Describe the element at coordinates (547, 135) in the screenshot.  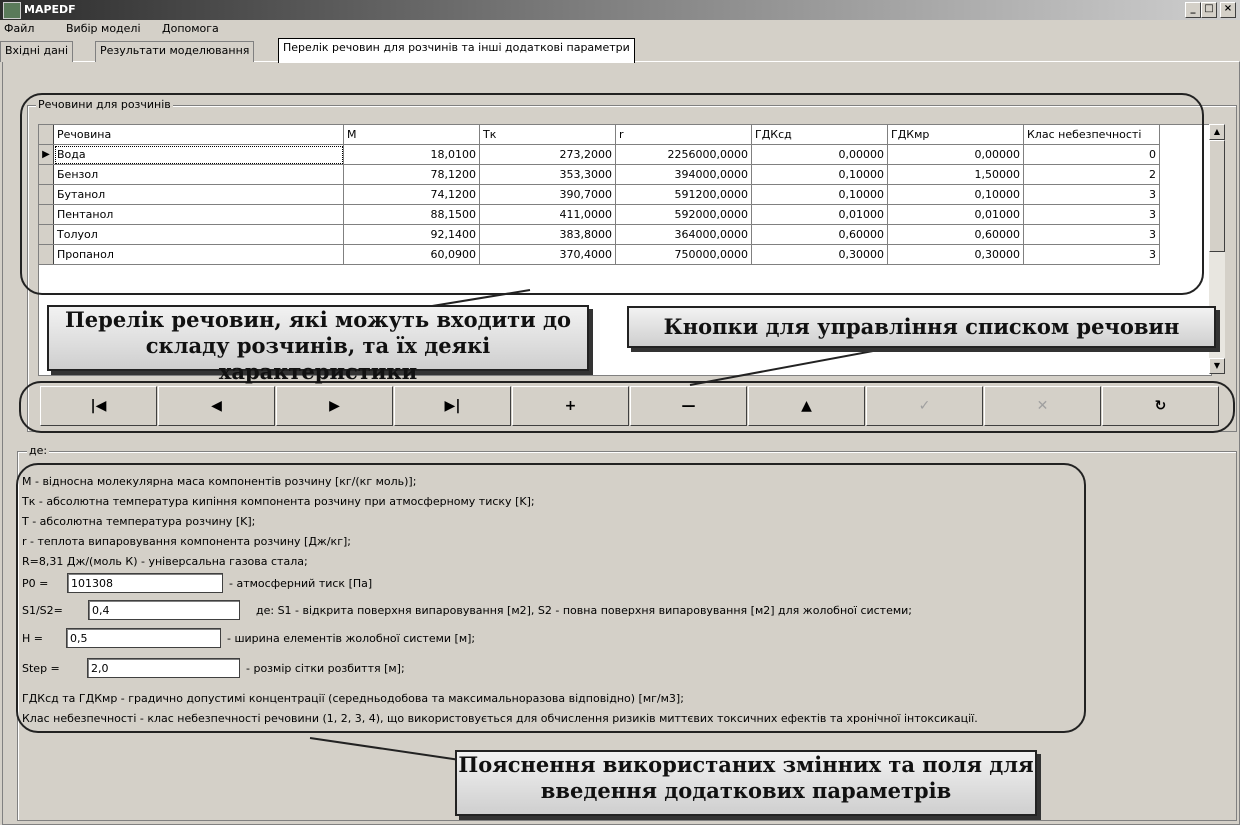
I see `col-header-tk: Тк` at that location.